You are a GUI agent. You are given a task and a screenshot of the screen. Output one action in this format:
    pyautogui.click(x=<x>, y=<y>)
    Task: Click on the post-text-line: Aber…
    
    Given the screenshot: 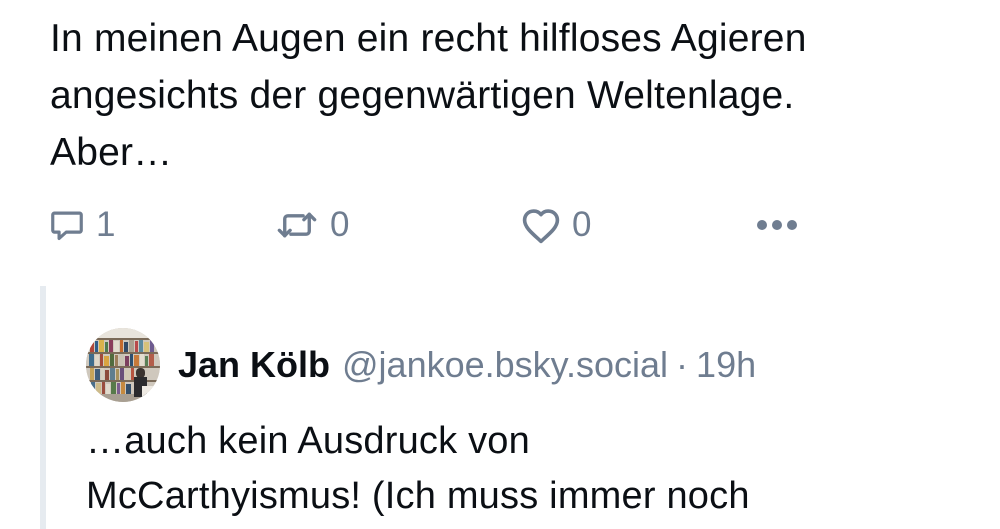 What is the action you would take?
    pyautogui.click(x=111, y=152)
    